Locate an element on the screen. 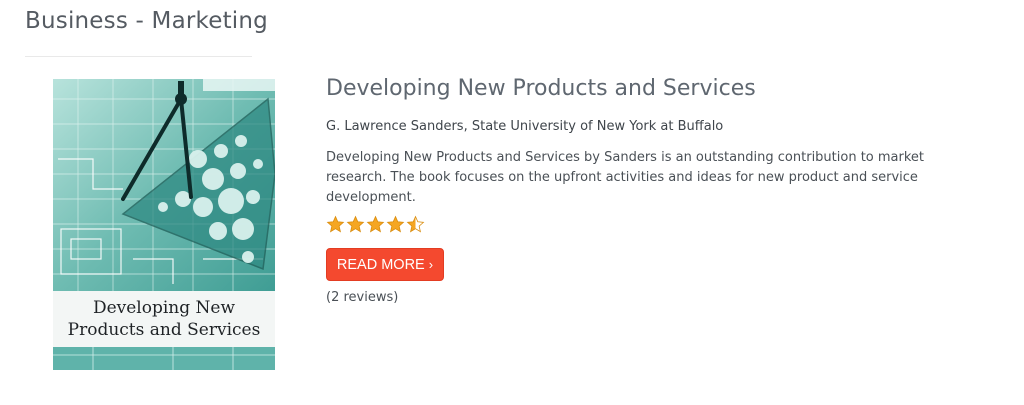  chevron-right-icon: › is located at coordinates (431, 264).